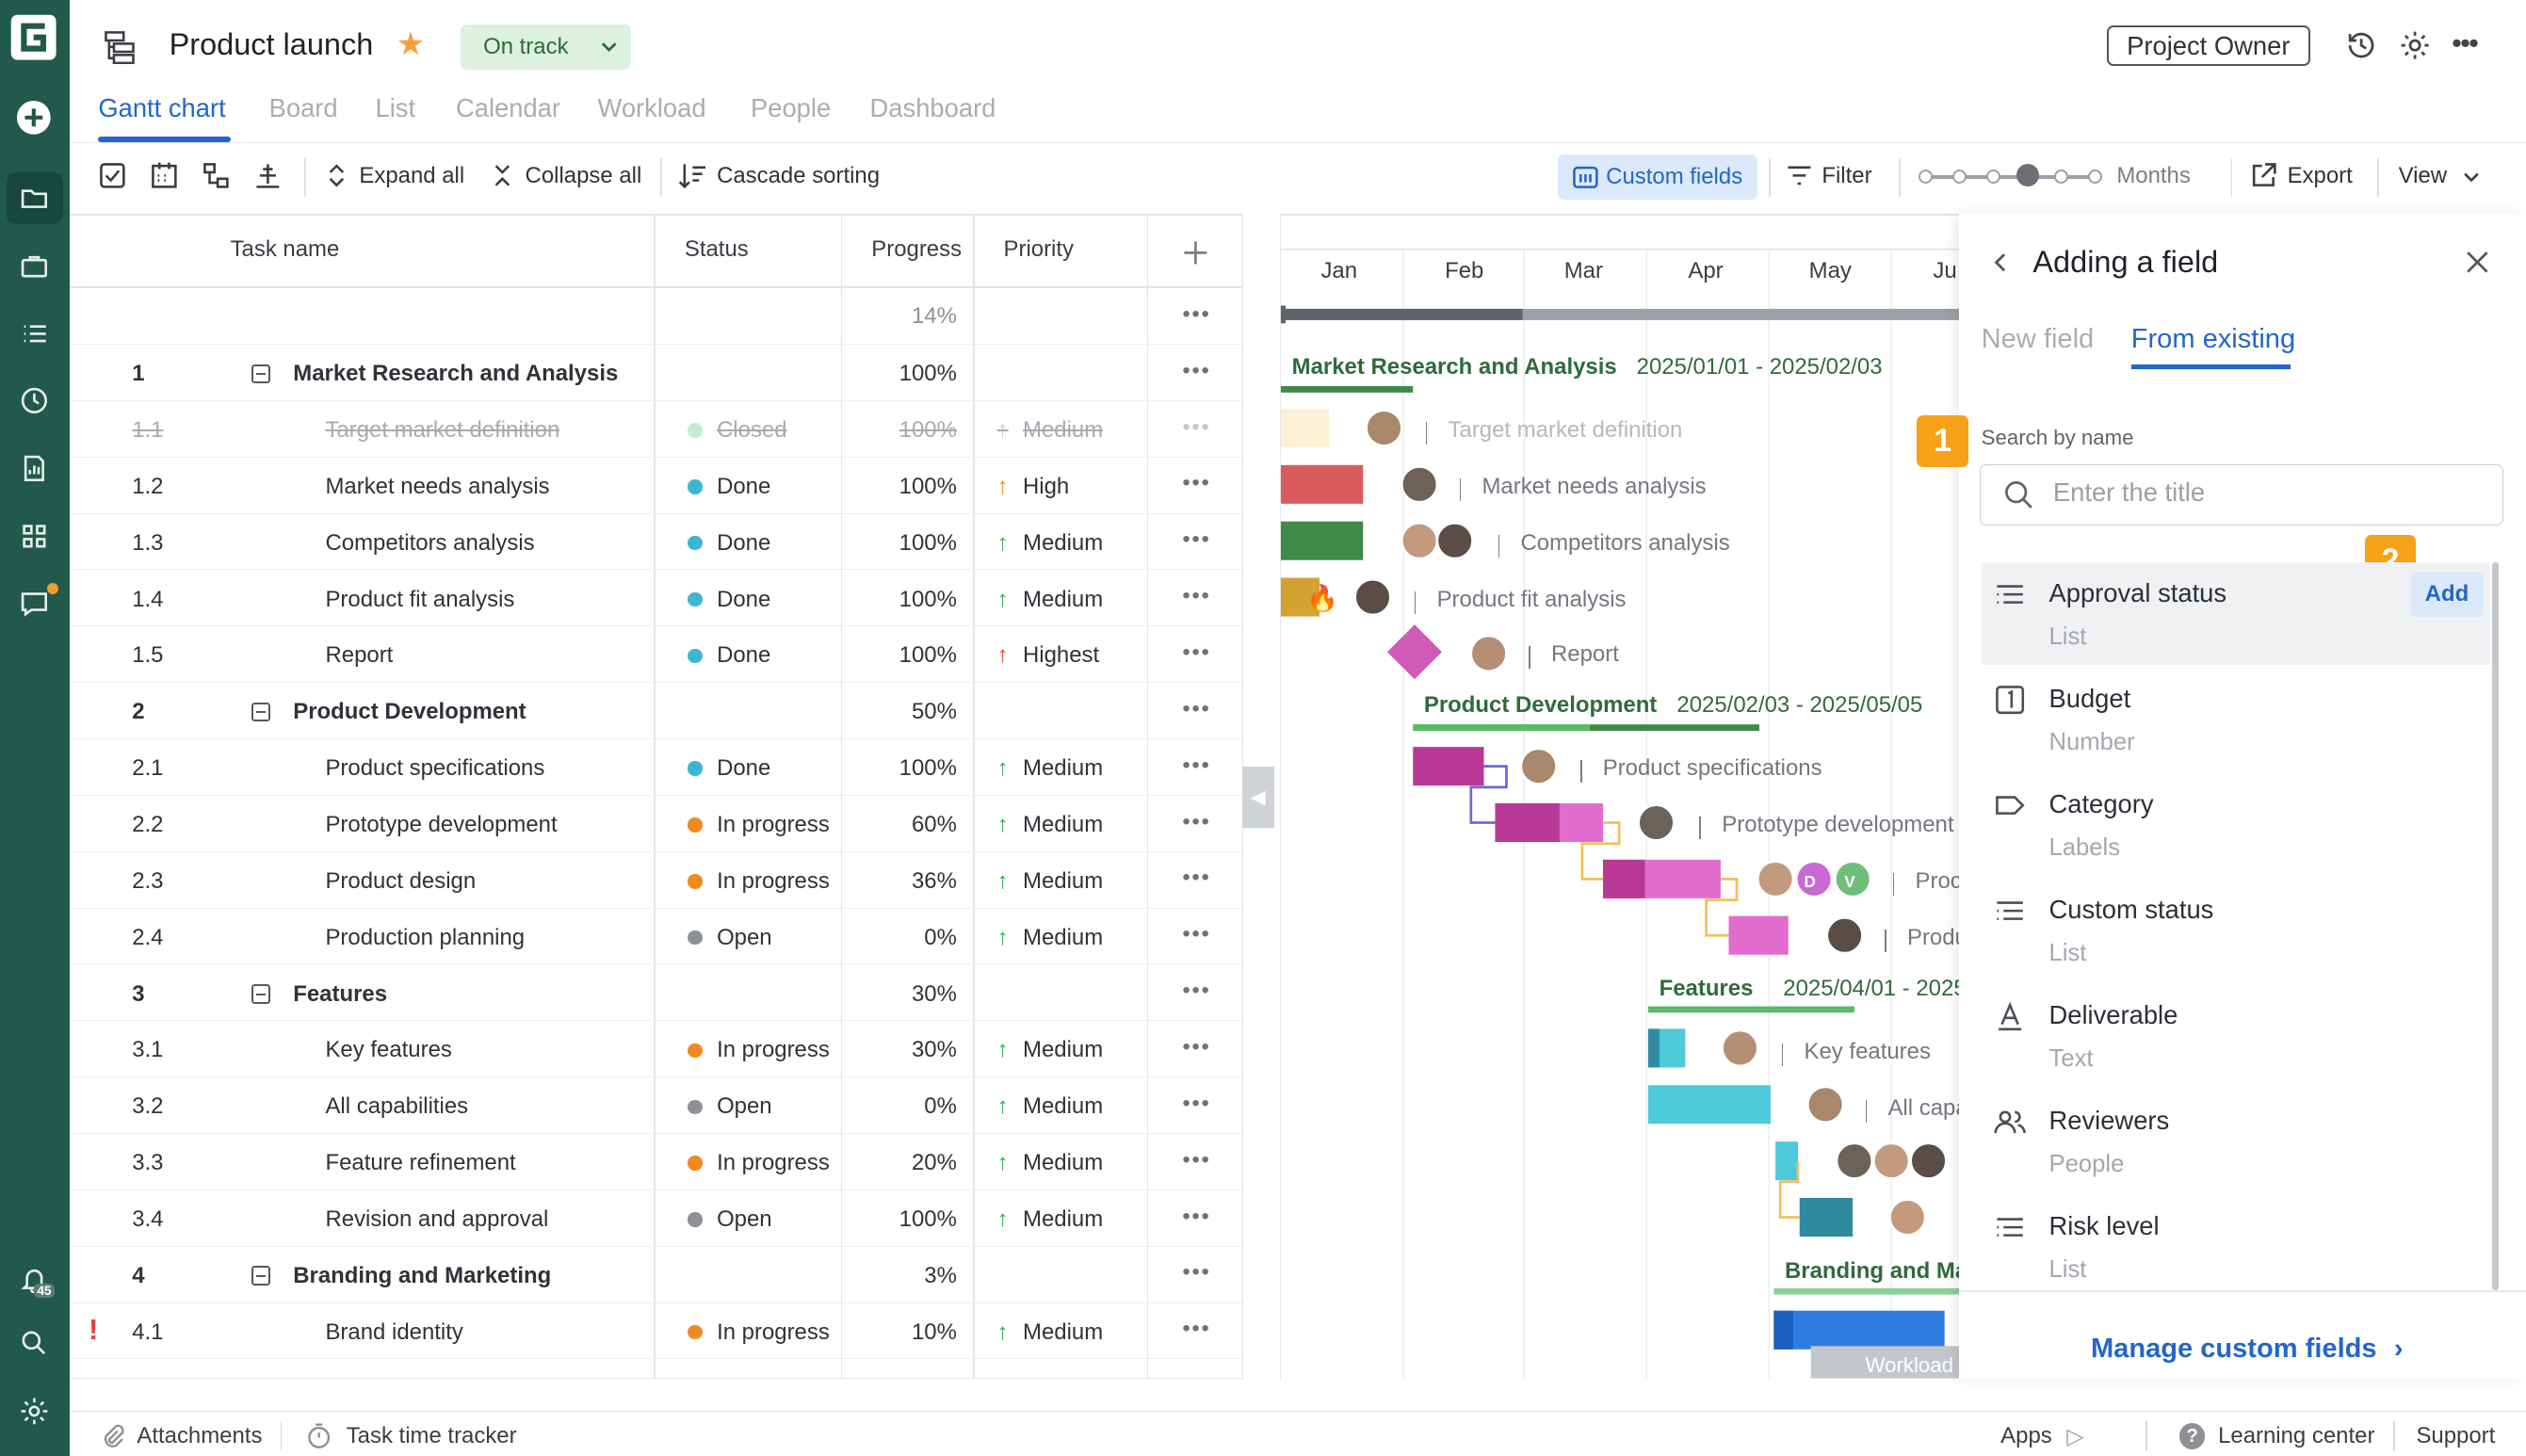  Describe the element at coordinates (655, 937) in the screenshot. I see `task-row: 2.4 Production planning Open 0% ↑ Medium •••` at that location.